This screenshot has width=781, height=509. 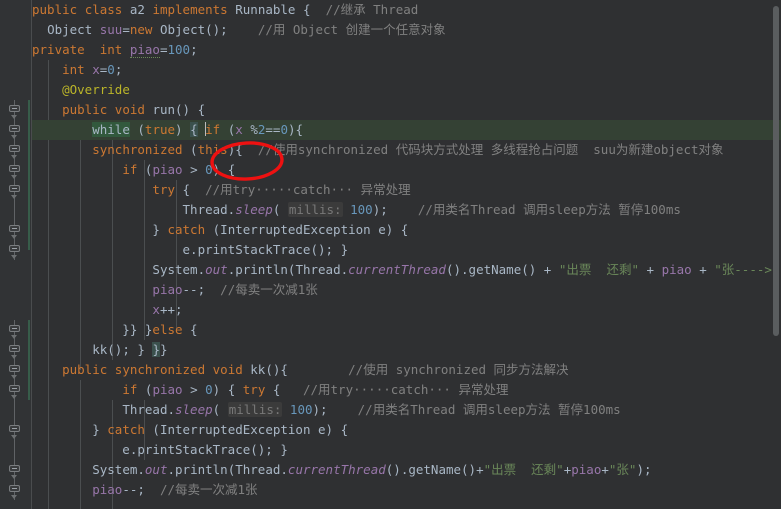 I want to click on occurrence-highlight: while, so click(x=111, y=129).